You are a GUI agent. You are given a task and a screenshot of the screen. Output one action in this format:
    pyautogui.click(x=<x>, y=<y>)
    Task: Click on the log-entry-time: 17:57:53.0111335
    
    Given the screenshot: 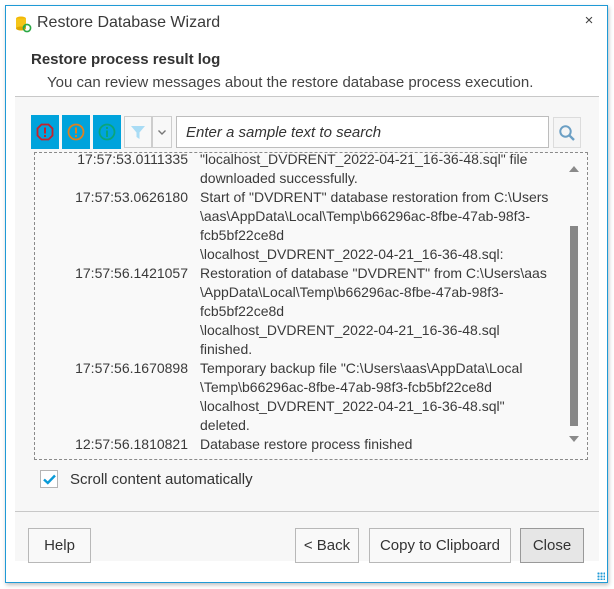 What is the action you would take?
    pyautogui.click(x=132, y=159)
    